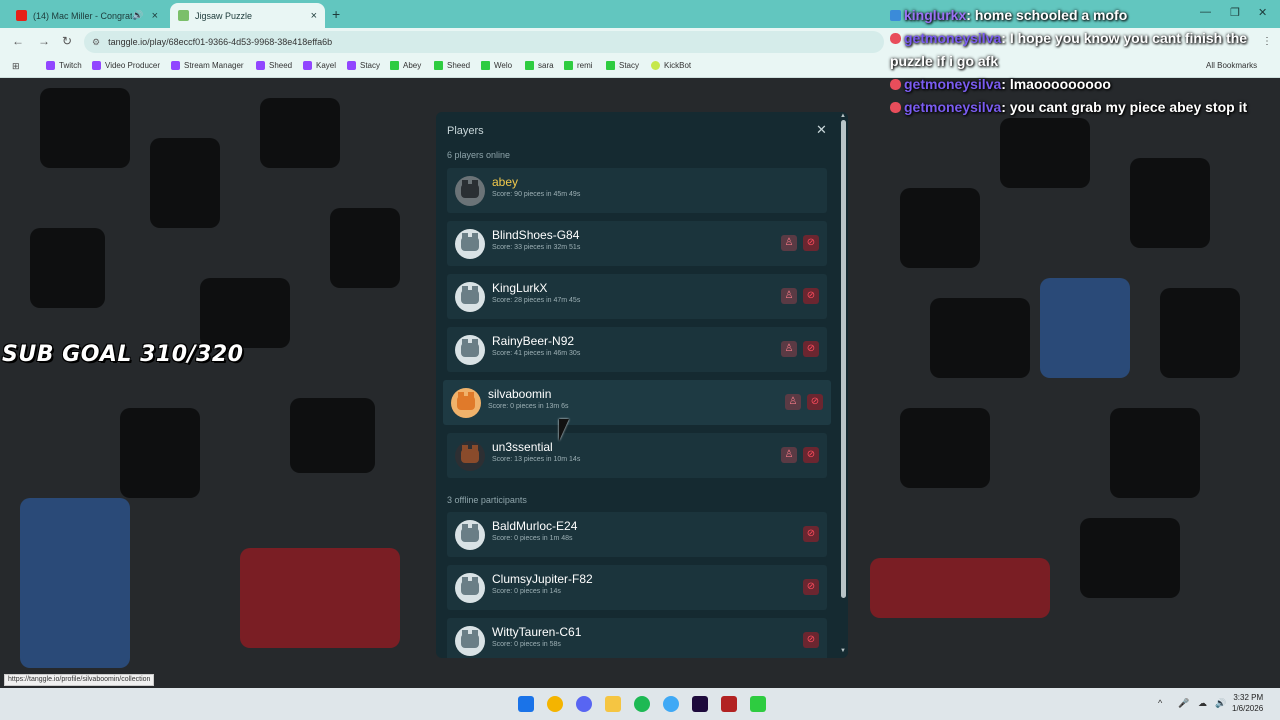 The width and height of the screenshot is (1280, 720). What do you see at coordinates (1202, 703) in the screenshot?
I see `wifi-icon: ☁` at bounding box center [1202, 703].